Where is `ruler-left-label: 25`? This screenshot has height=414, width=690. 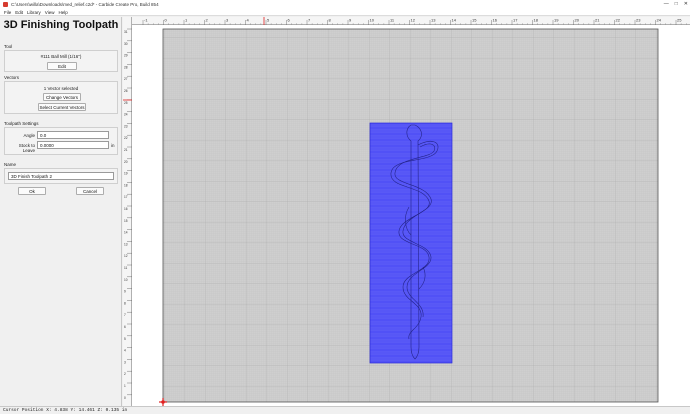 ruler-left-label: 25 is located at coordinates (126, 103).